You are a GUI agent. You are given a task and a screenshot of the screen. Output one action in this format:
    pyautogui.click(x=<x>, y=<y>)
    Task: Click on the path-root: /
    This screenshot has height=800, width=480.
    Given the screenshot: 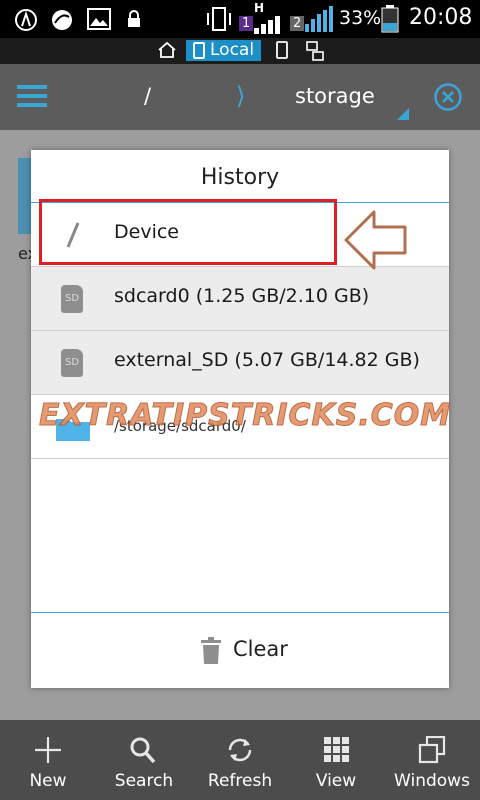 What is the action you would take?
    pyautogui.click(x=147, y=96)
    